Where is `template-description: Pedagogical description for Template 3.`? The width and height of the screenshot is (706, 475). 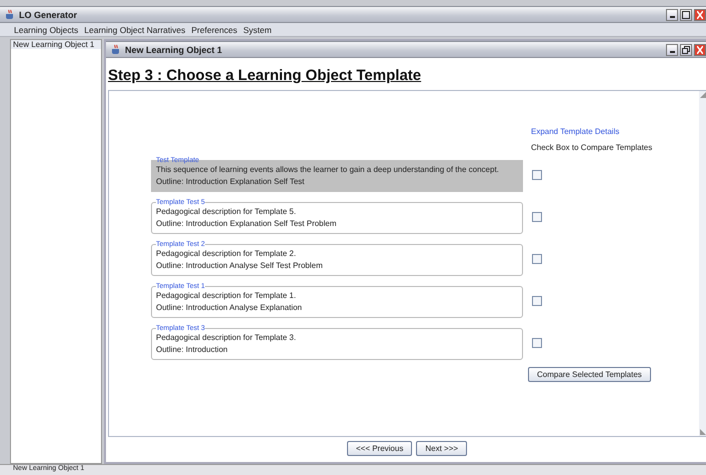
template-description: Pedagogical description for Template 3. is located at coordinates (226, 338).